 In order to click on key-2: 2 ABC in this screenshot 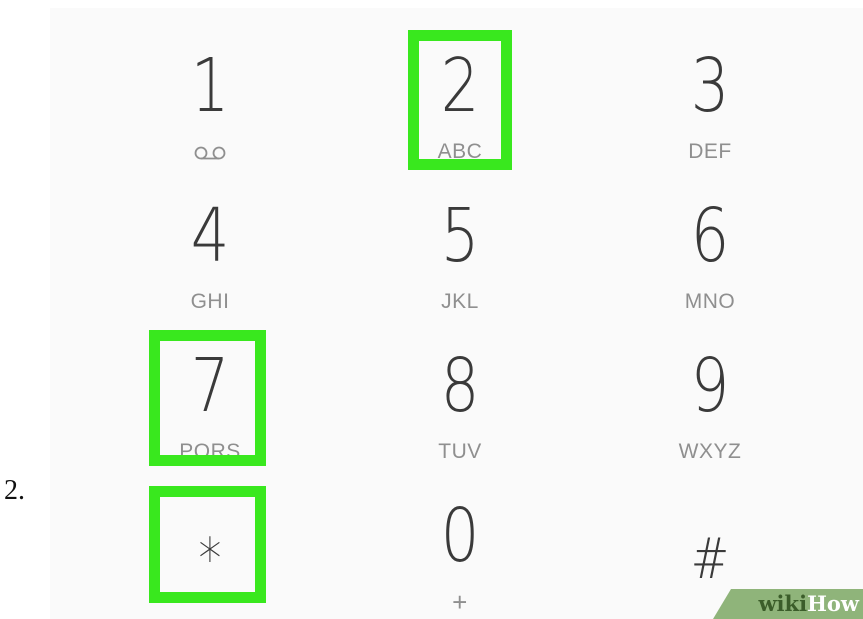, I will do `click(460, 103)`.